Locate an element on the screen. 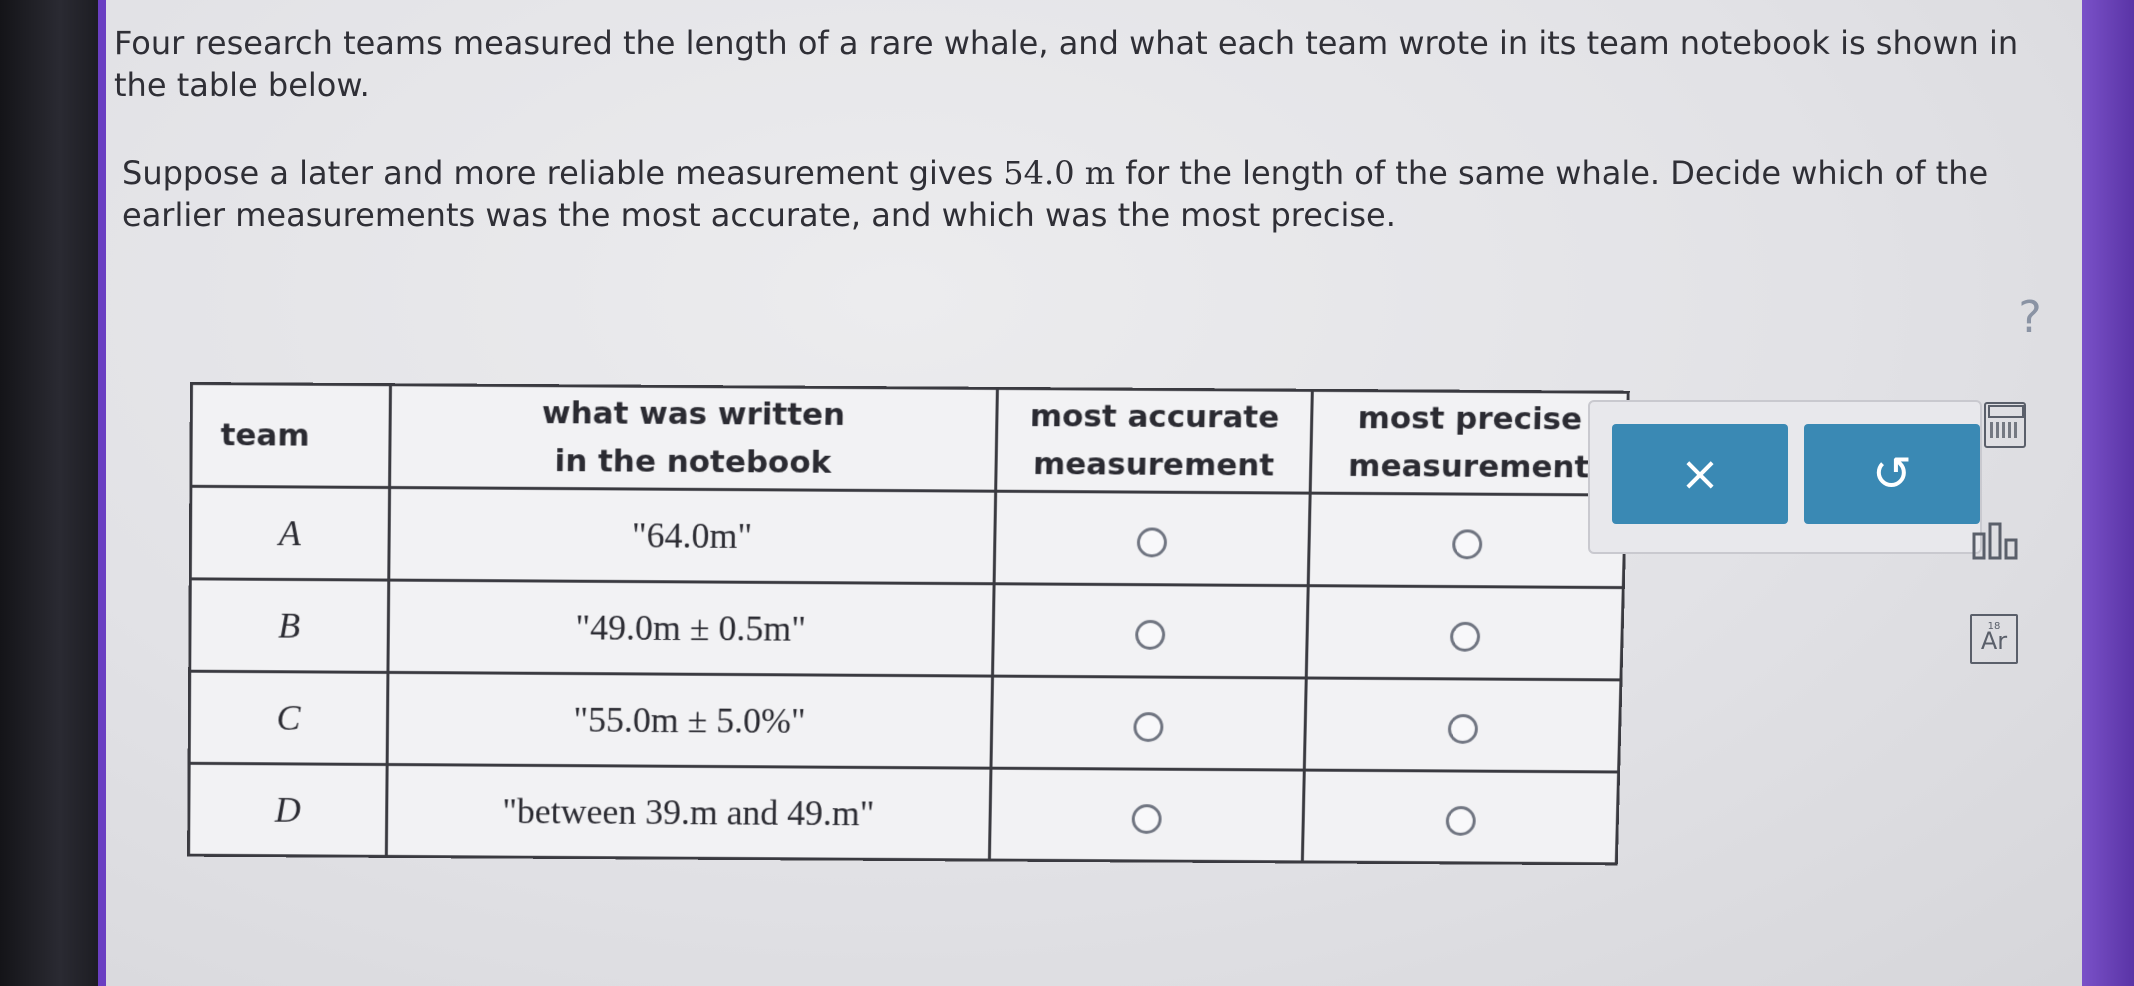 Image resolution: width=2134 pixels, height=986 pixels. header-most-precise: most precise measurement is located at coordinates (1470, 442).